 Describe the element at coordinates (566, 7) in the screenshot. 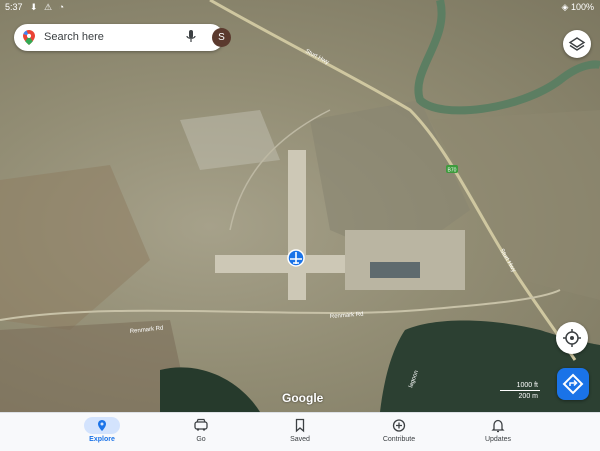

I see `wifi-icon: ◈` at that location.